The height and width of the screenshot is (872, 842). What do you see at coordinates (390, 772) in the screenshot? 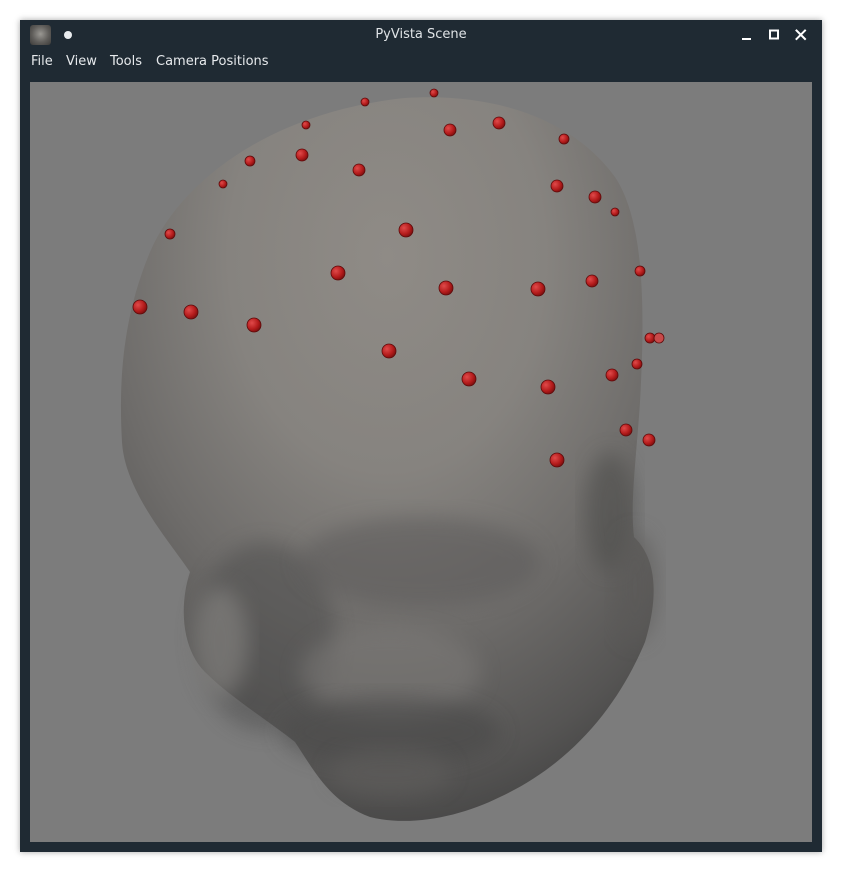
I see `chin-light` at bounding box center [390, 772].